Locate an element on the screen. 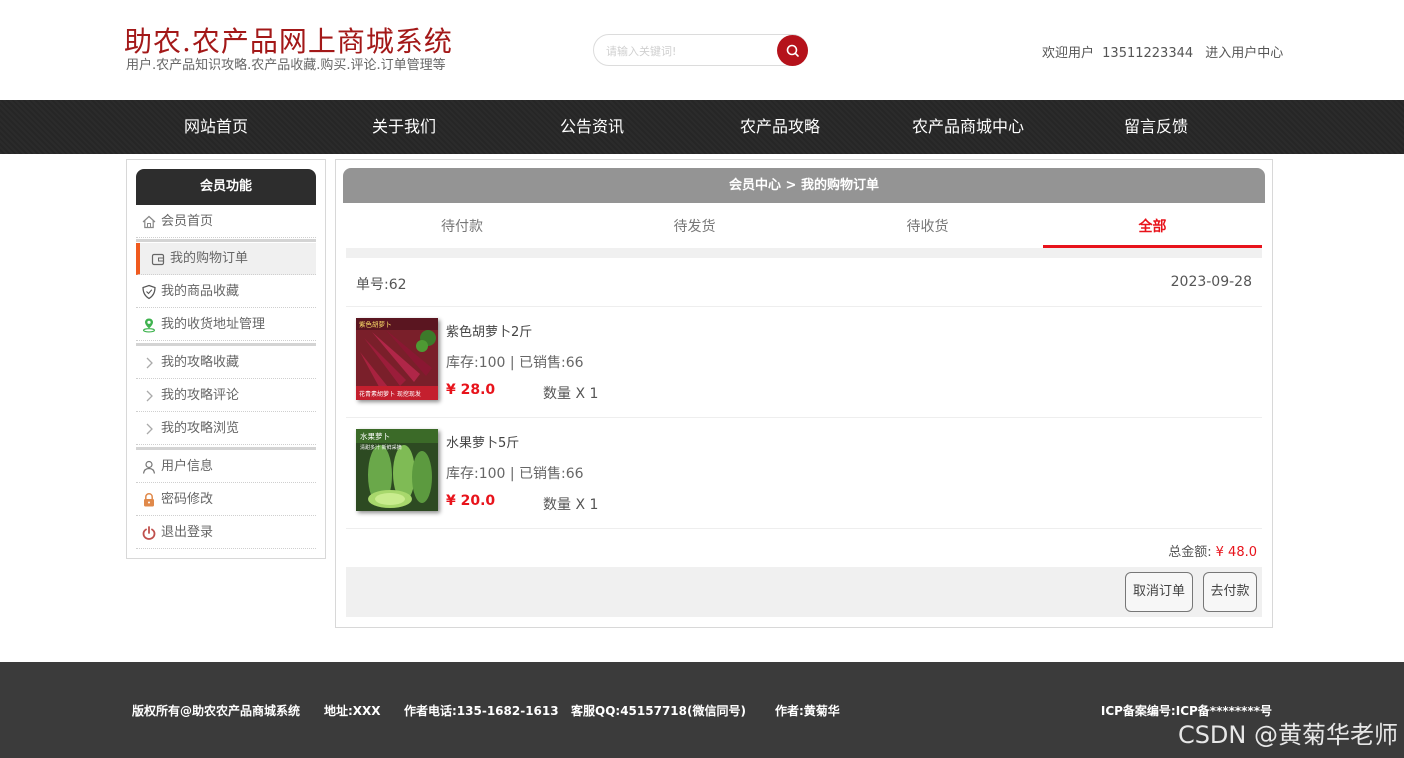 The height and width of the screenshot is (758, 1404). sidebar-item-label: 我的收货地址管理 is located at coordinates (213, 324).